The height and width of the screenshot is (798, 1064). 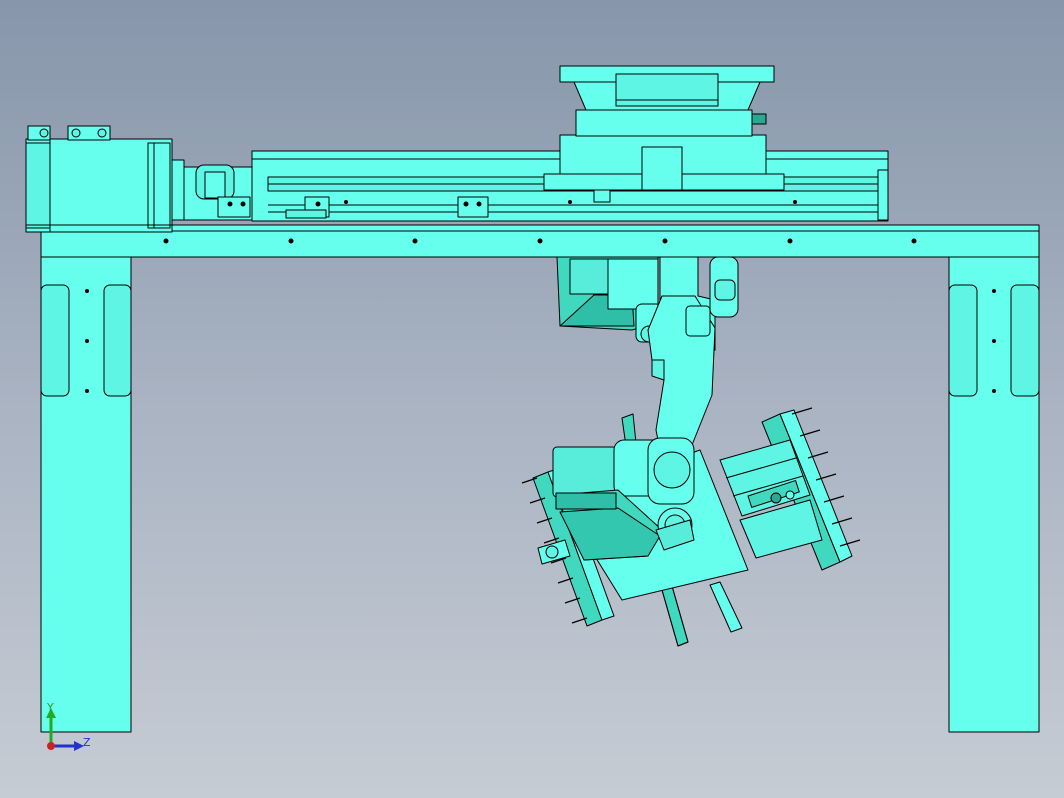 What do you see at coordinates (86, 494) in the screenshot?
I see `left-leg` at bounding box center [86, 494].